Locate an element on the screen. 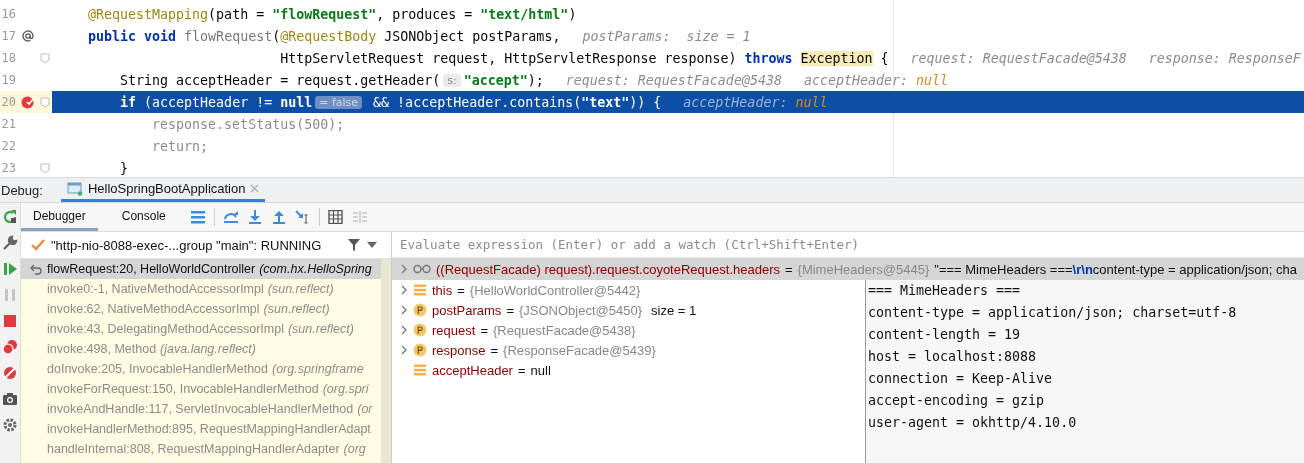  glasses-icon is located at coordinates (422, 269).